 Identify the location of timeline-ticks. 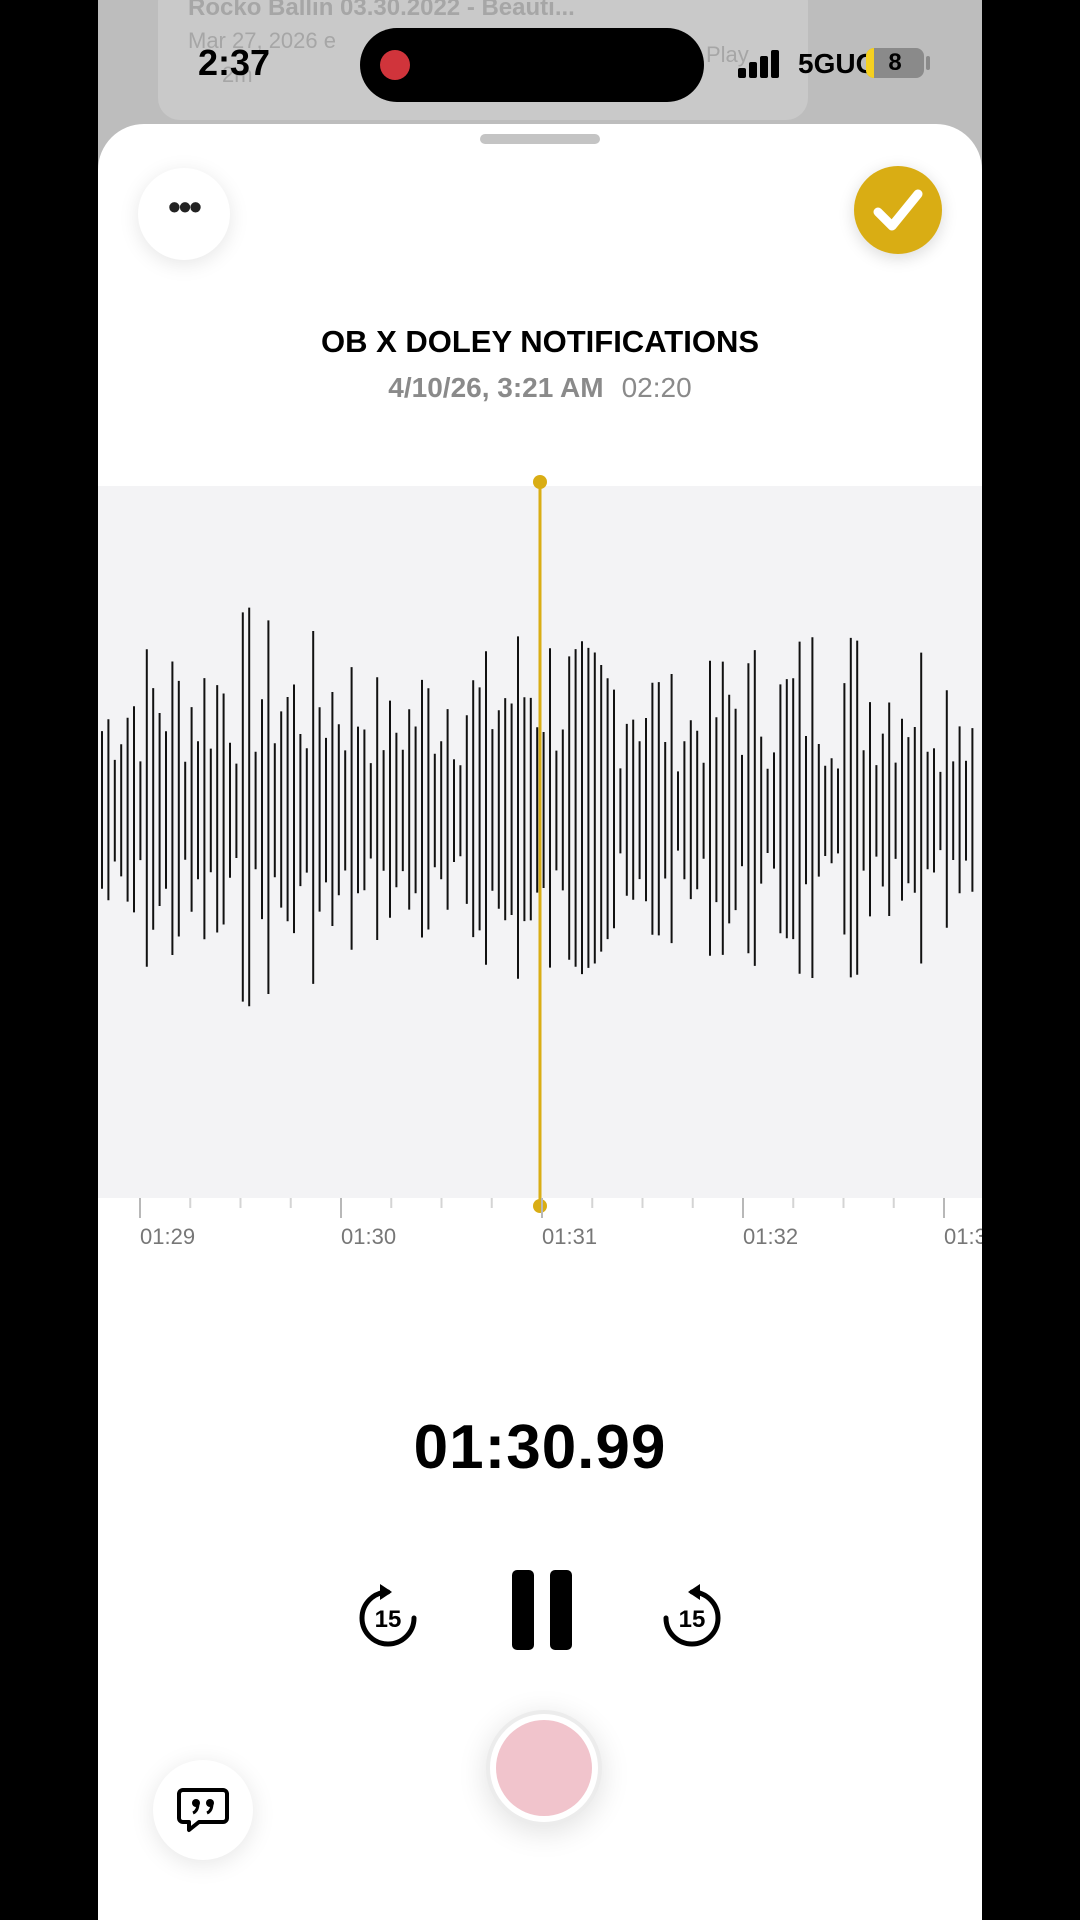
(542, 1208).